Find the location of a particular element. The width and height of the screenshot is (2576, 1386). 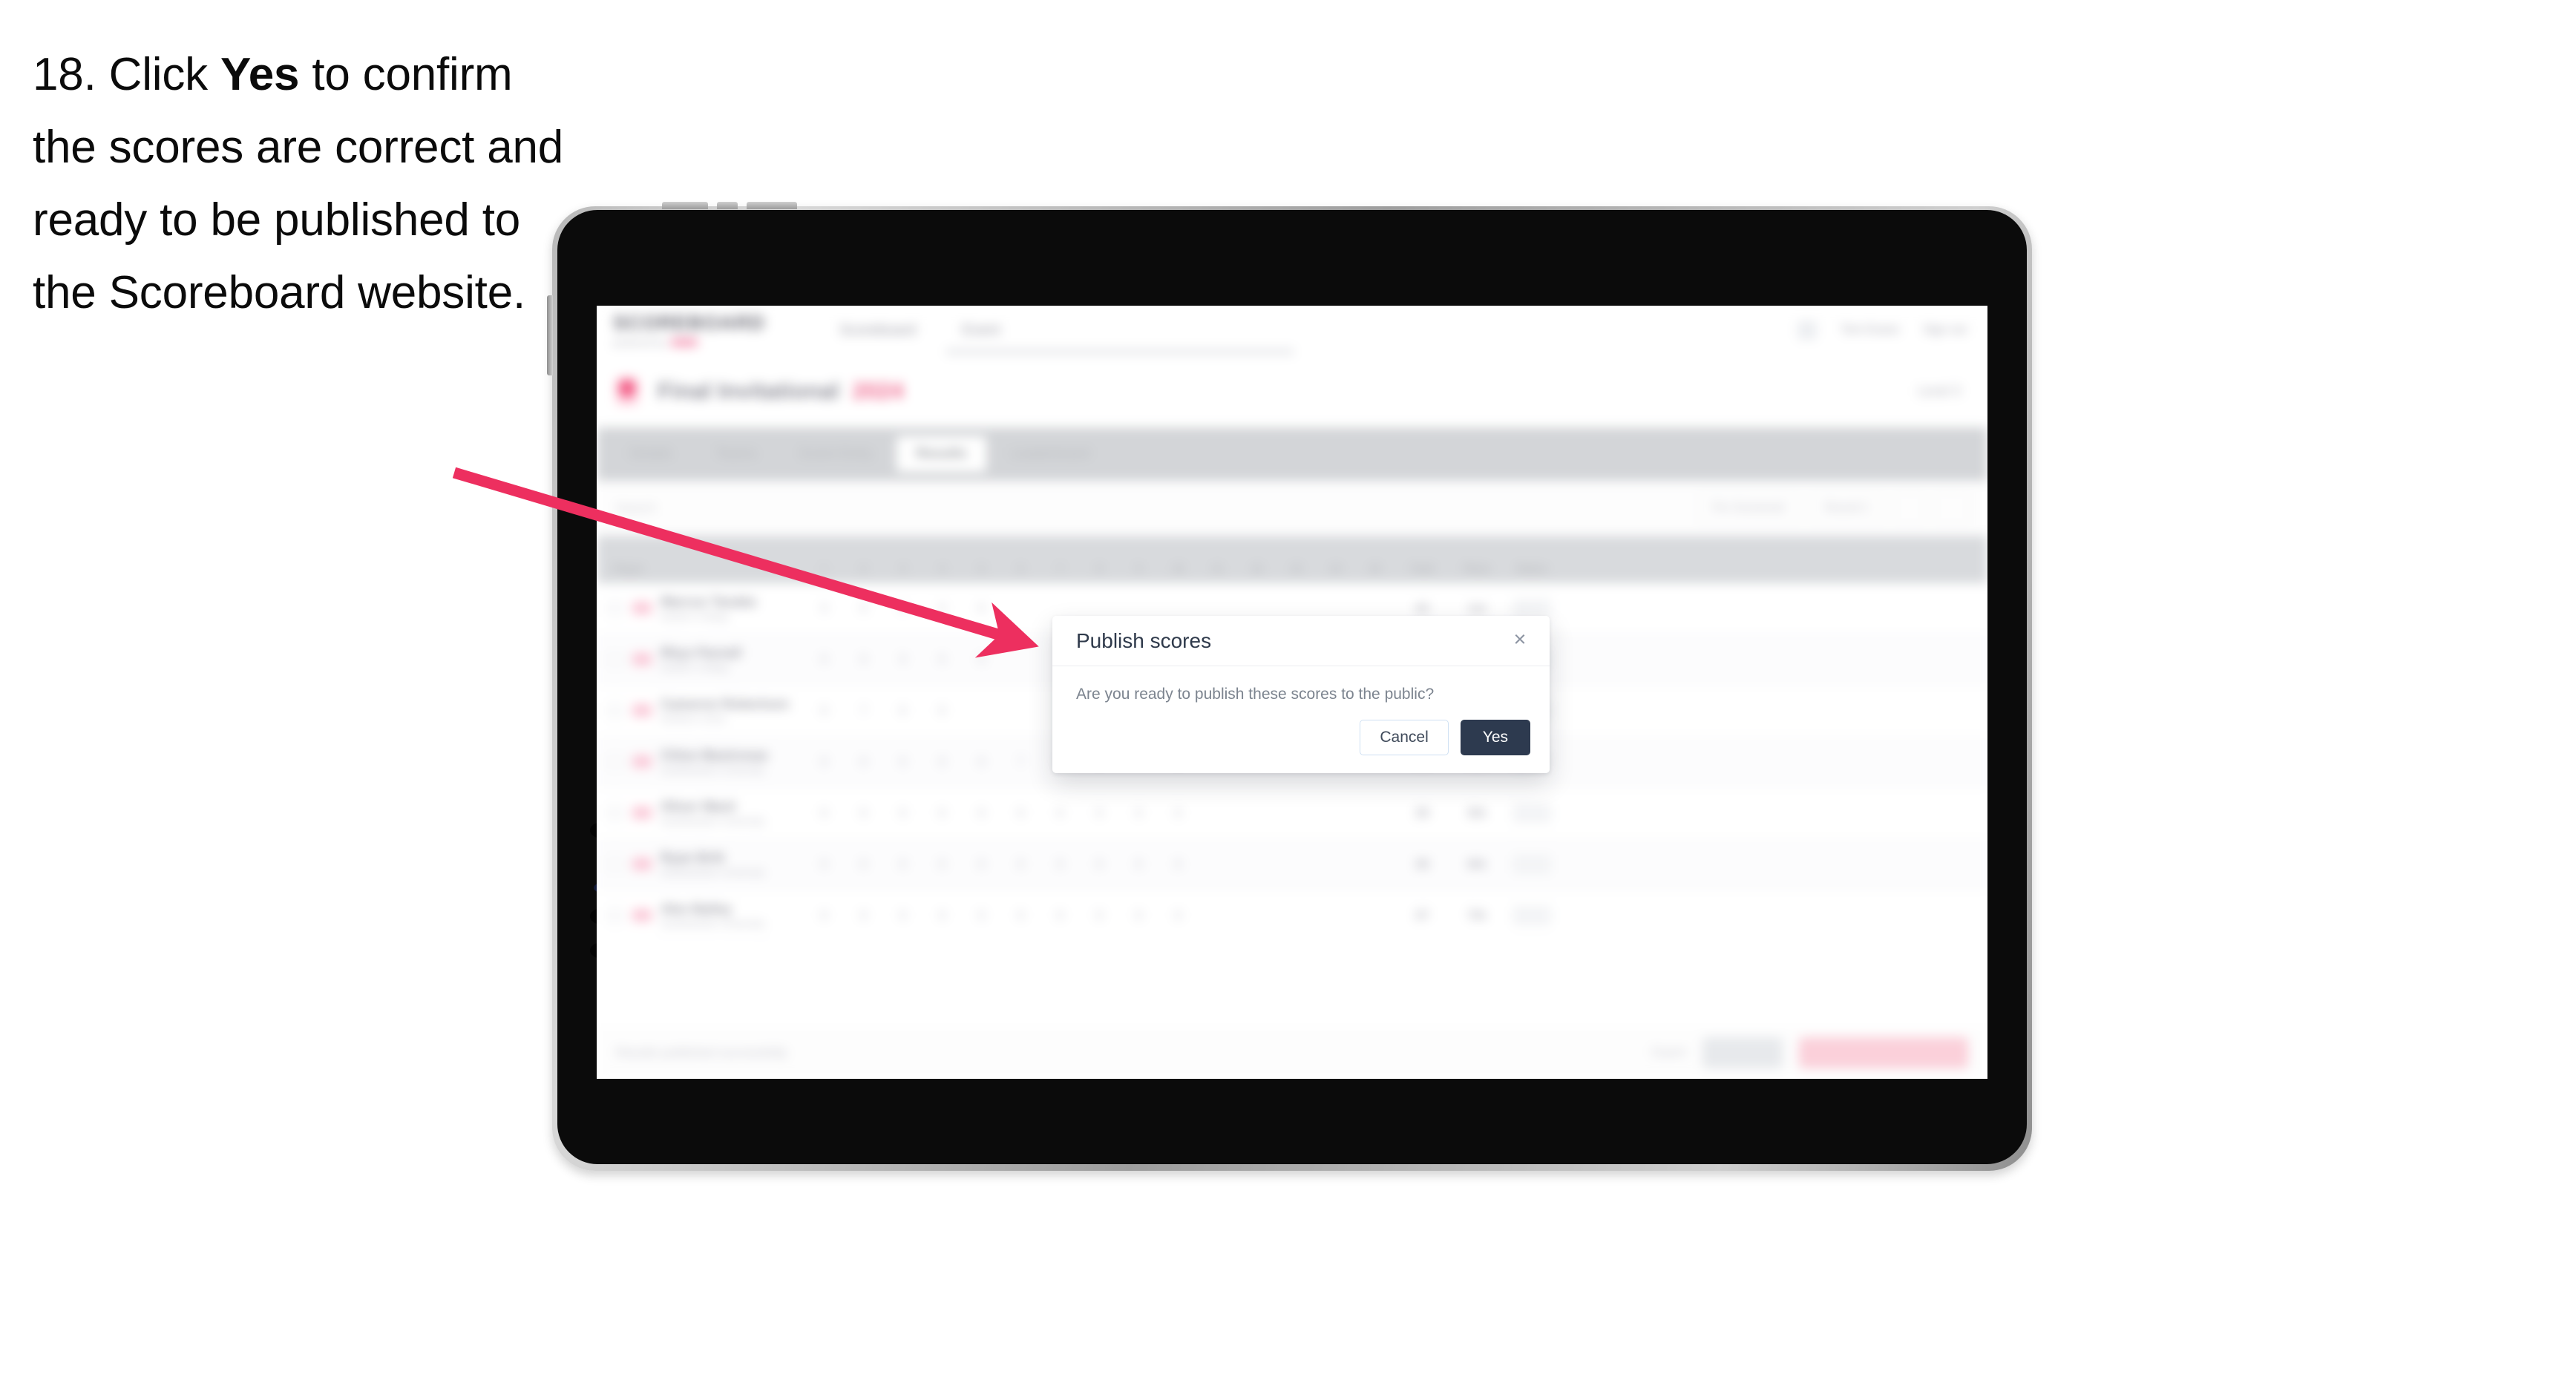

sign-out-link: Sign out is located at coordinates (1945, 330).